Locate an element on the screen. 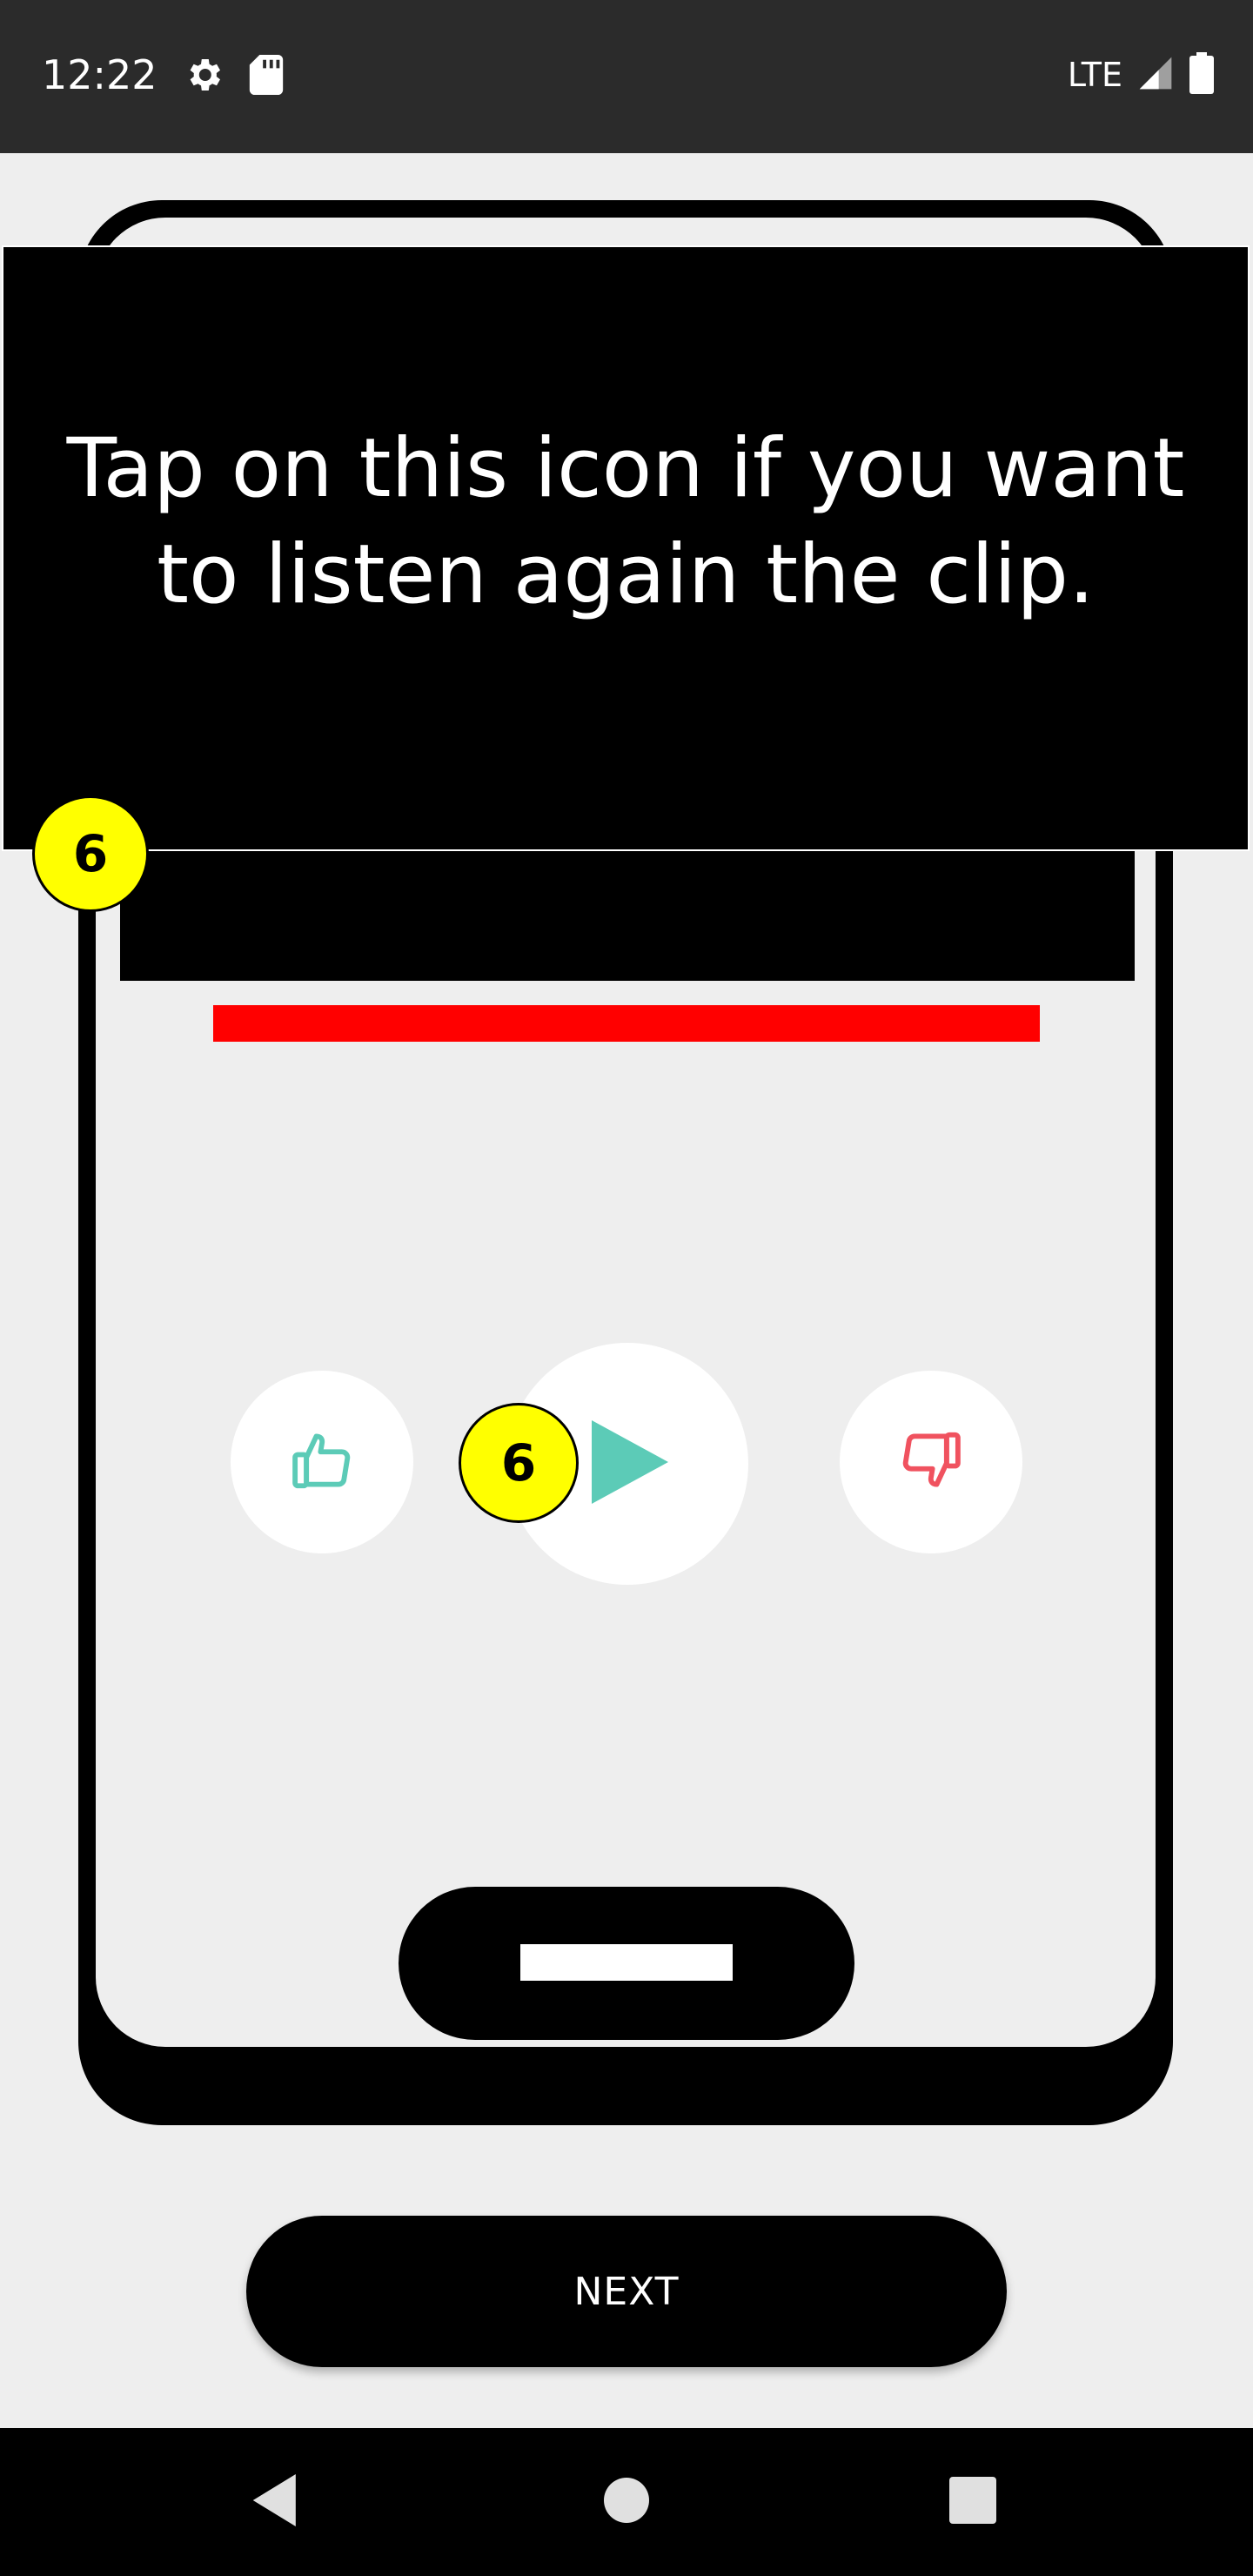 This screenshot has width=1253, height=2576. battery-icon is located at coordinates (1202, 74).